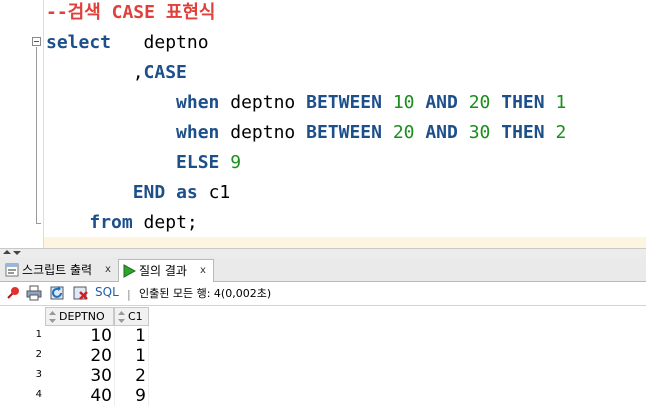 This screenshot has height=419, width=646. What do you see at coordinates (107, 292) in the screenshot?
I see `sql-button: SQL` at bounding box center [107, 292].